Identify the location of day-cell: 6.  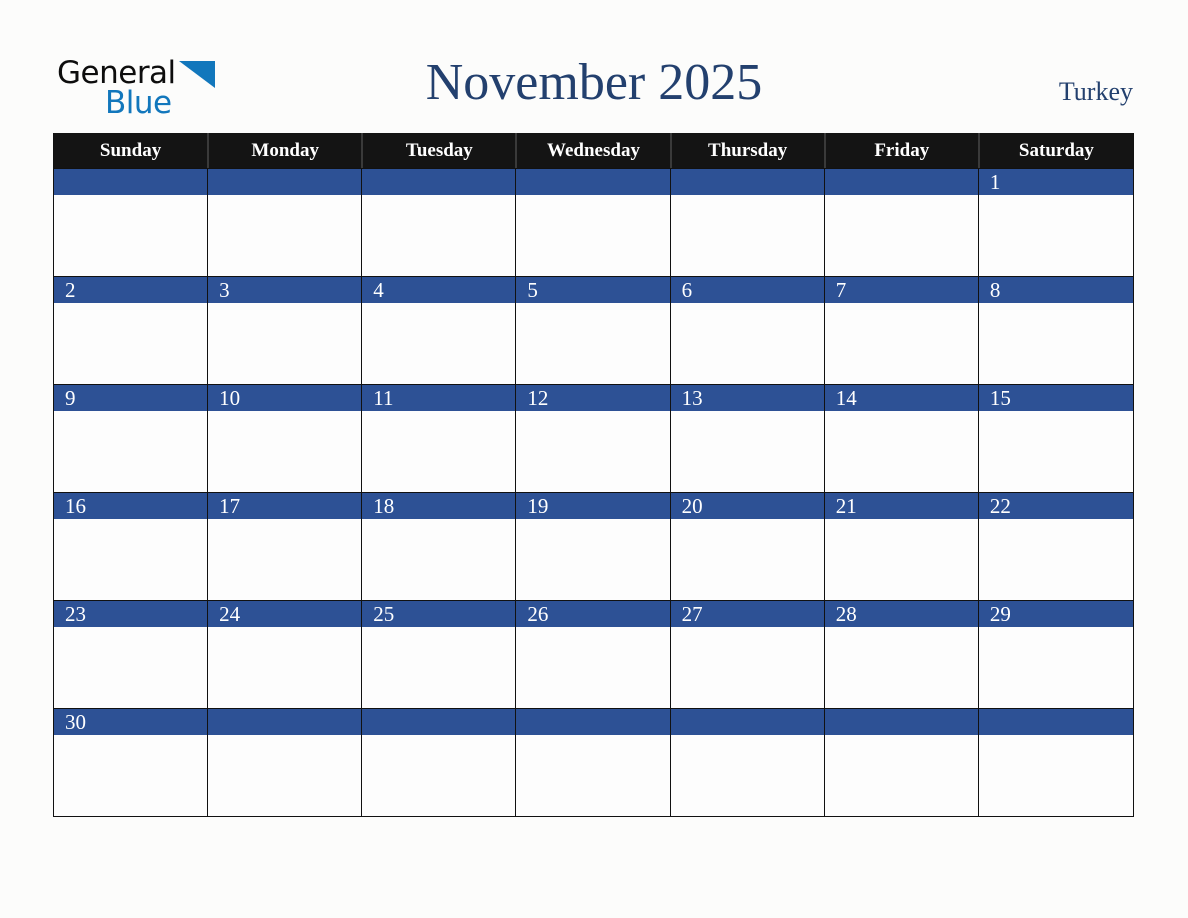
(747, 330).